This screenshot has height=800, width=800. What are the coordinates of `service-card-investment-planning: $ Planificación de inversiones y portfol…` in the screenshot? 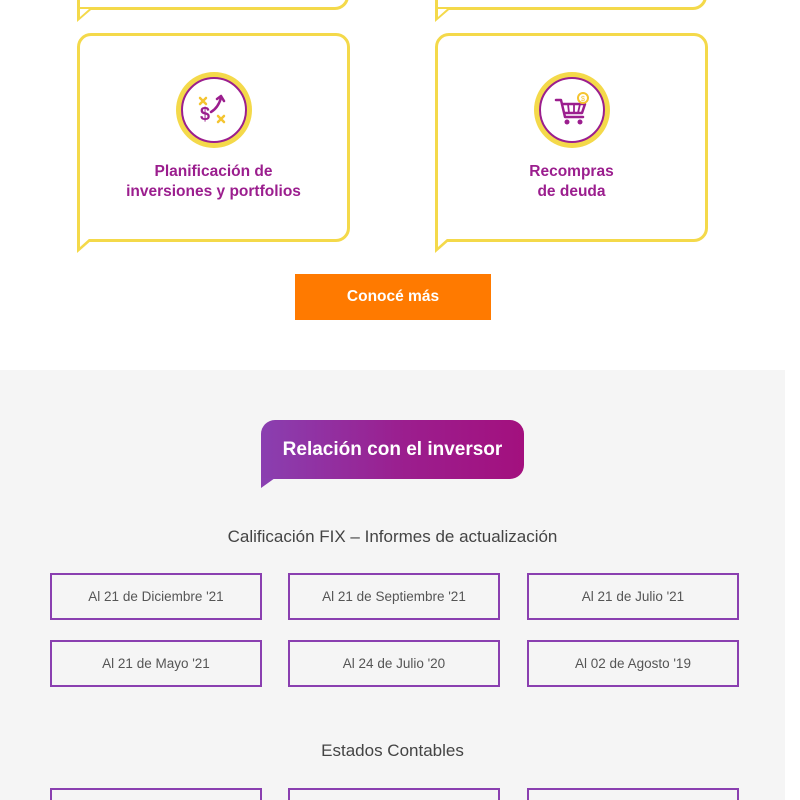 It's located at (213, 137).